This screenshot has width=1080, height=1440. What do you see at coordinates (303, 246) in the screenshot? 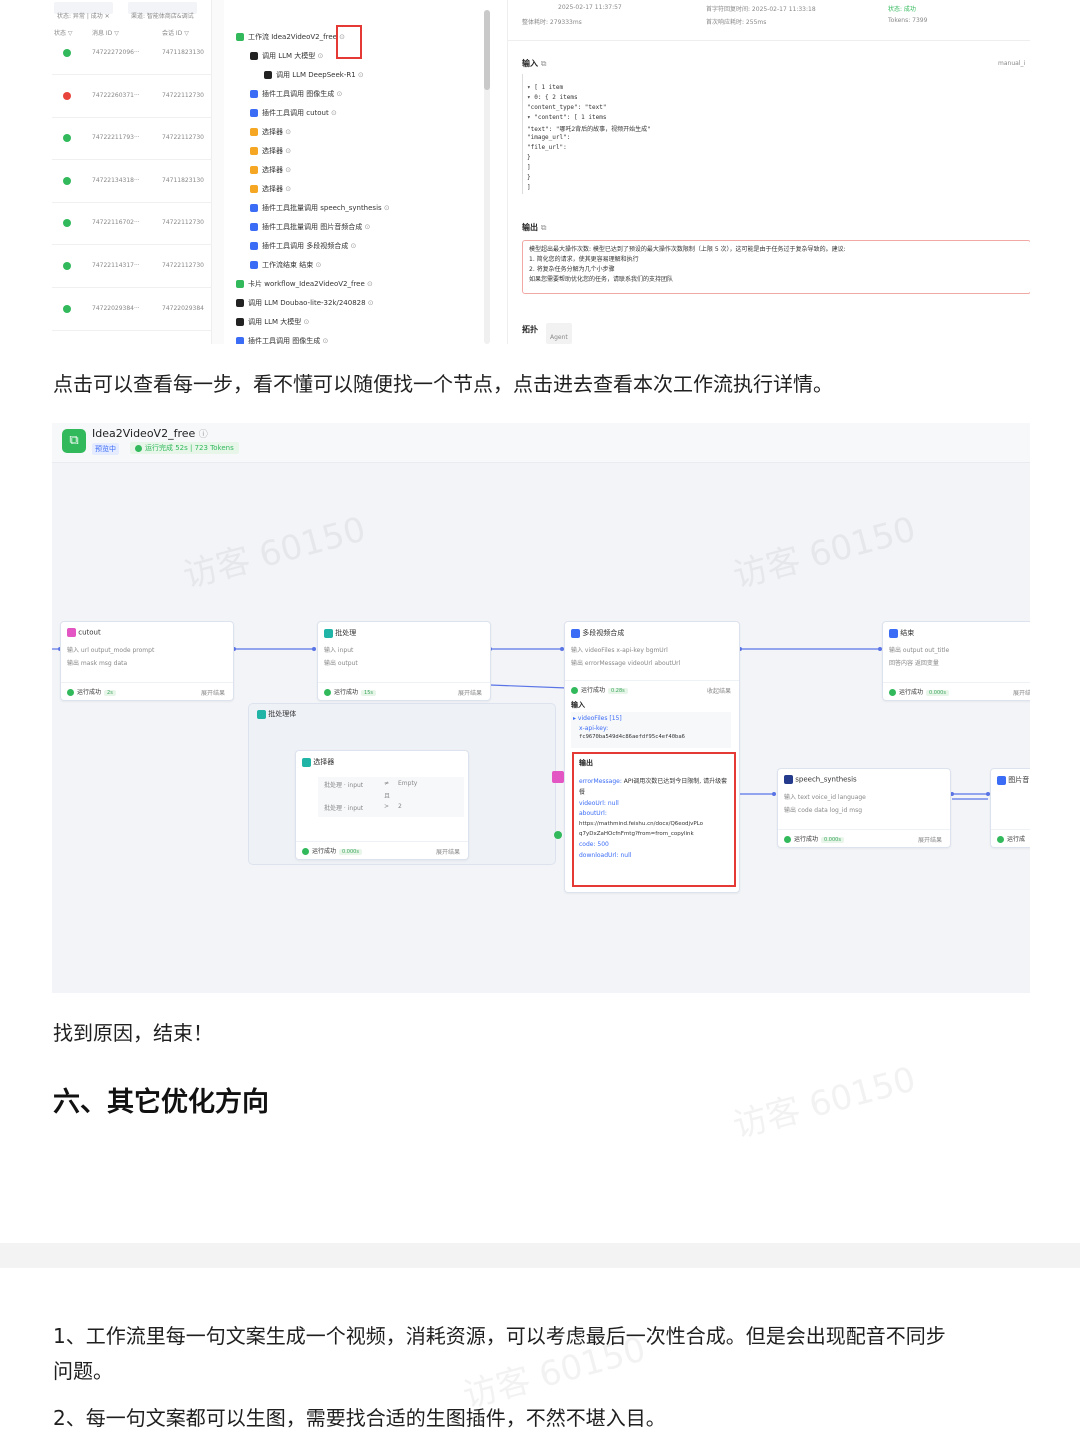
I see `trace-tree-item: 插件工具调用 多段视频合成 ⊙` at bounding box center [303, 246].